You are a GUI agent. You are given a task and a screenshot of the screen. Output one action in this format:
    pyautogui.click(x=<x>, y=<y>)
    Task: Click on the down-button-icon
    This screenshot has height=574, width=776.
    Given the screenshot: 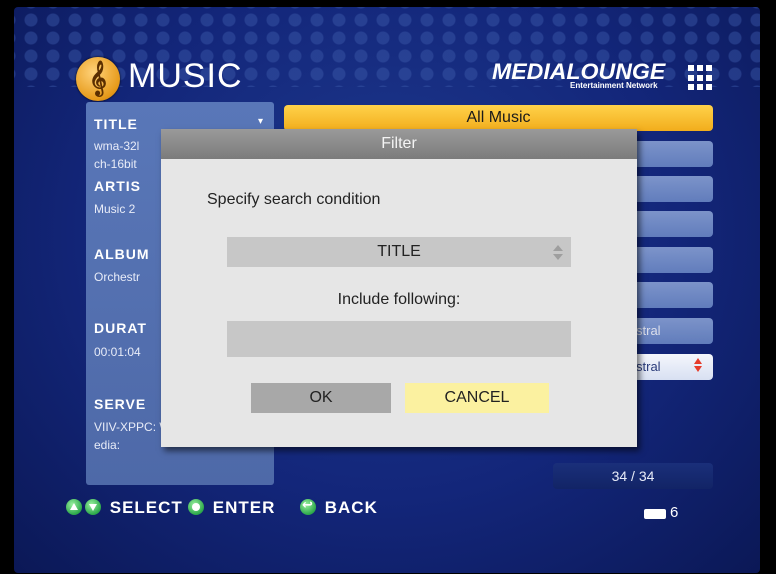 What is the action you would take?
    pyautogui.click(x=93, y=507)
    